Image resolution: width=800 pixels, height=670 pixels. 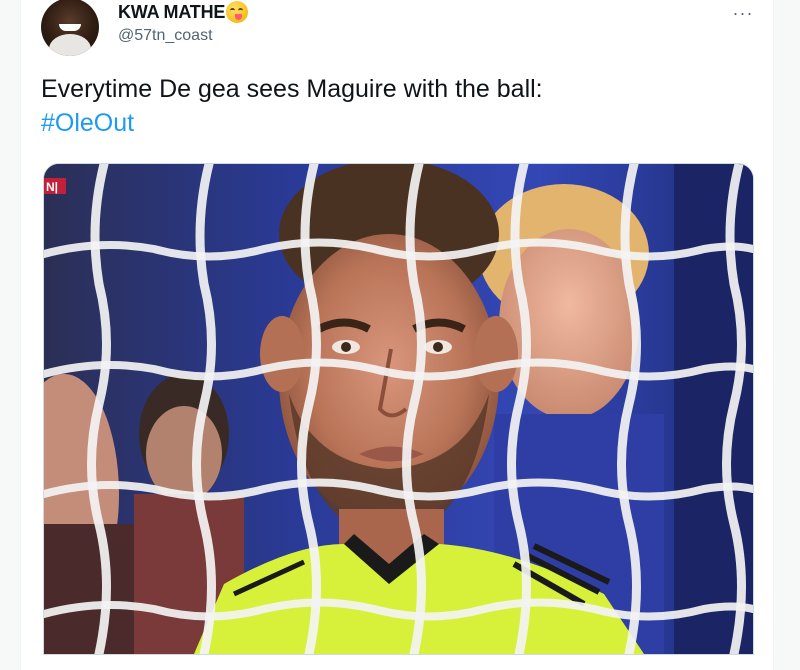 What do you see at coordinates (172, 11) in the screenshot?
I see `display-name-text: KWA MATHE` at bounding box center [172, 11].